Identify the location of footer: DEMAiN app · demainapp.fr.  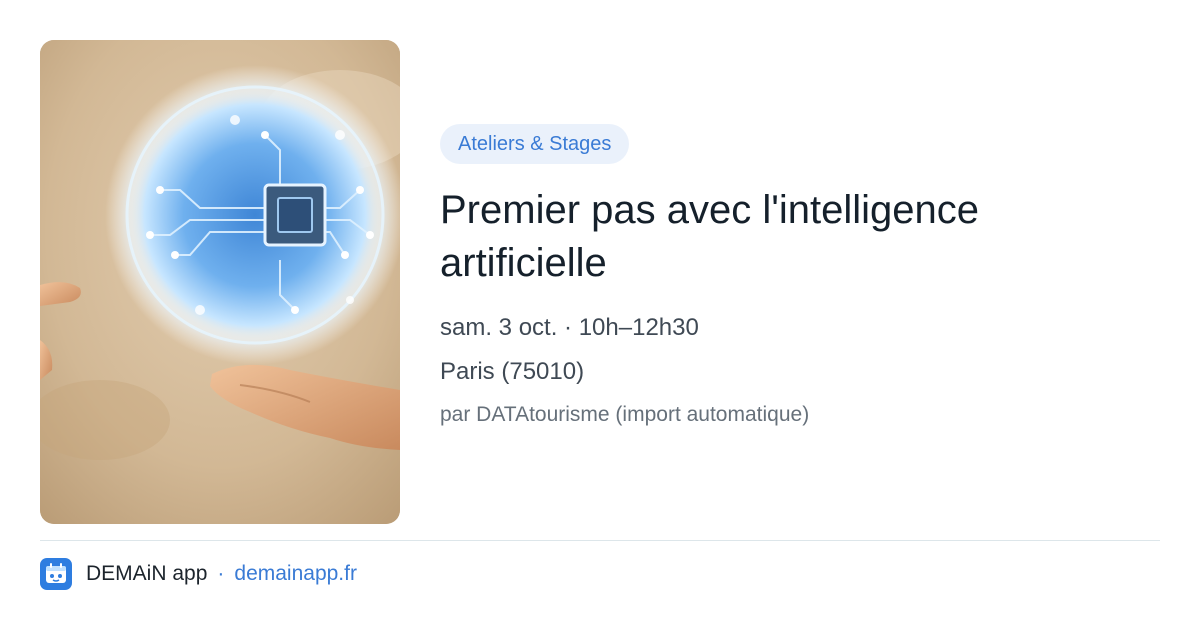
(198, 574).